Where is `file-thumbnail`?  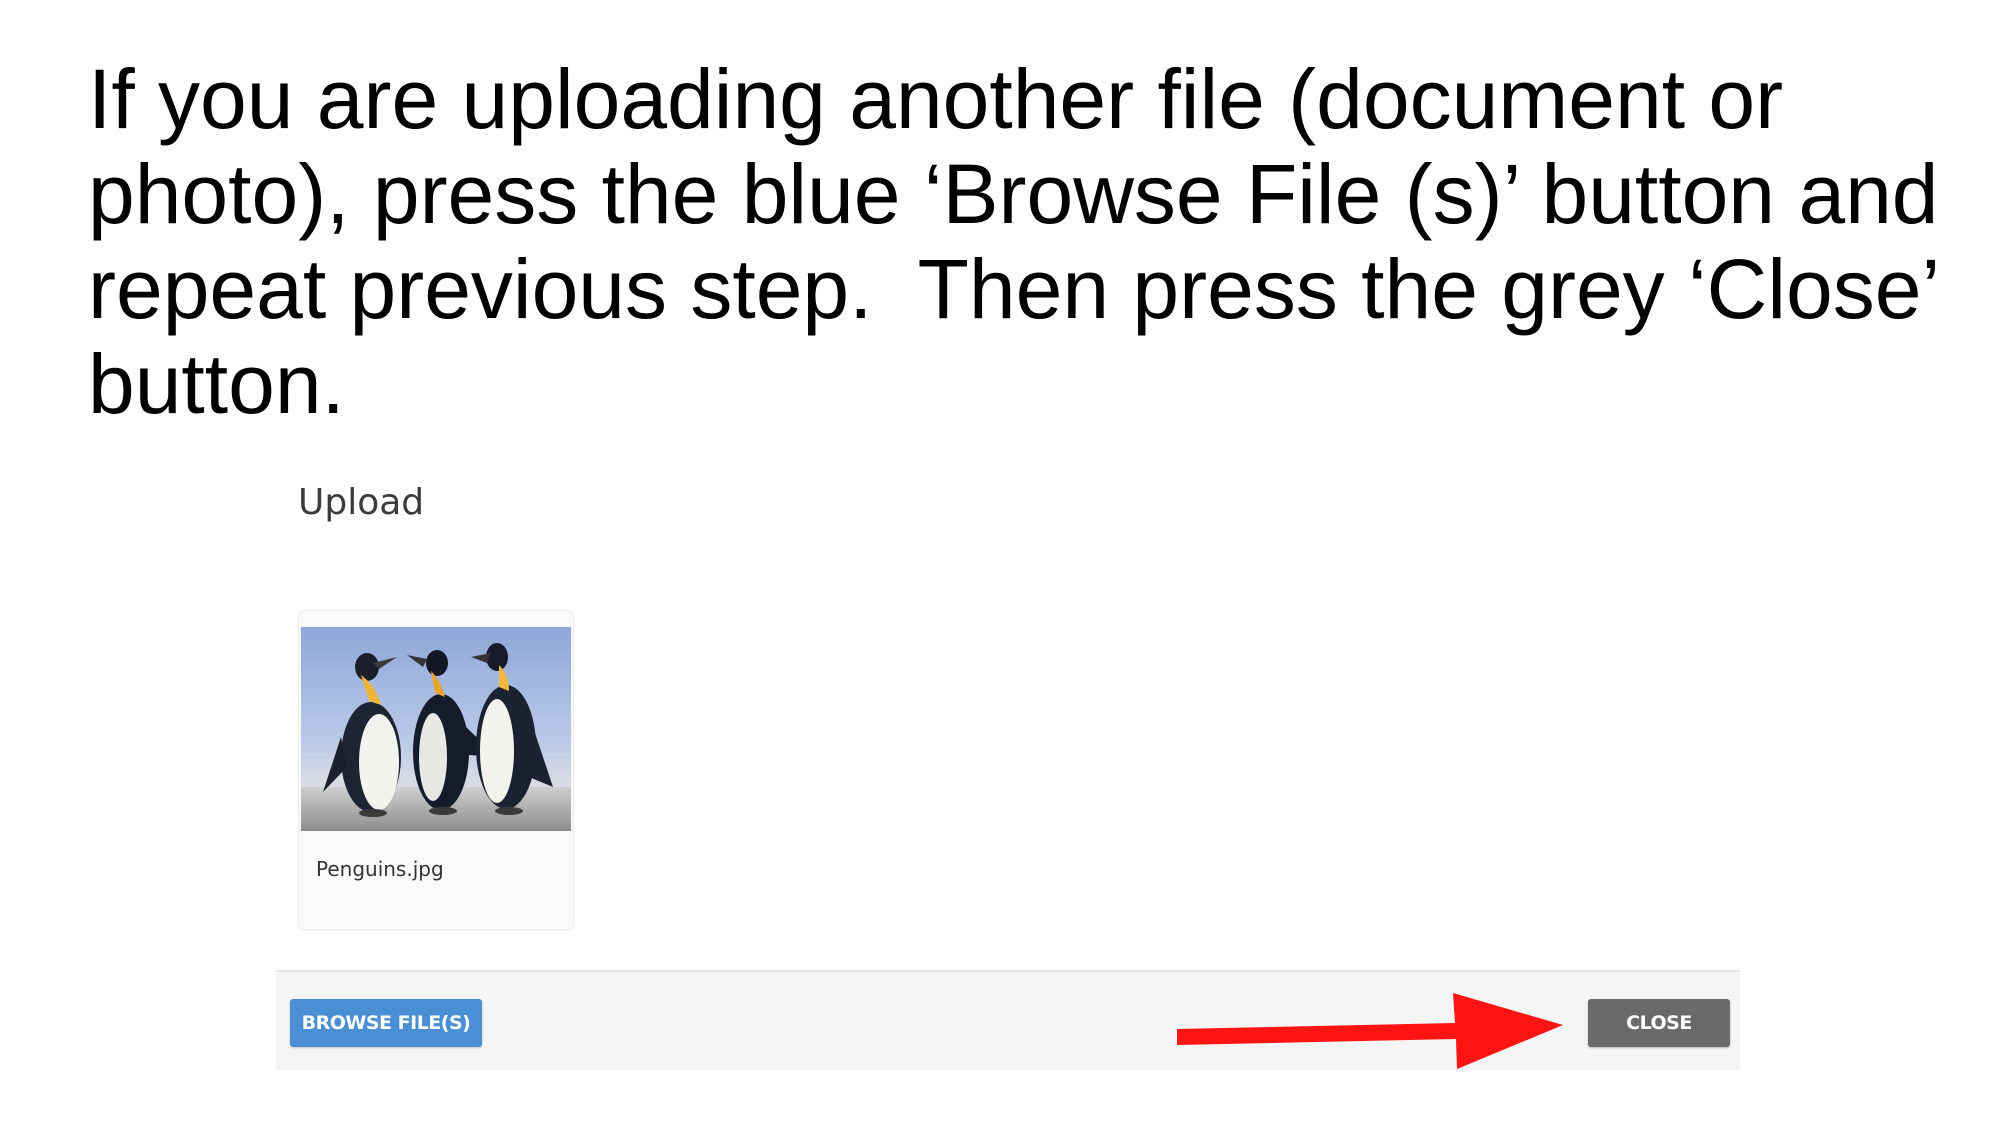
file-thumbnail is located at coordinates (436, 729).